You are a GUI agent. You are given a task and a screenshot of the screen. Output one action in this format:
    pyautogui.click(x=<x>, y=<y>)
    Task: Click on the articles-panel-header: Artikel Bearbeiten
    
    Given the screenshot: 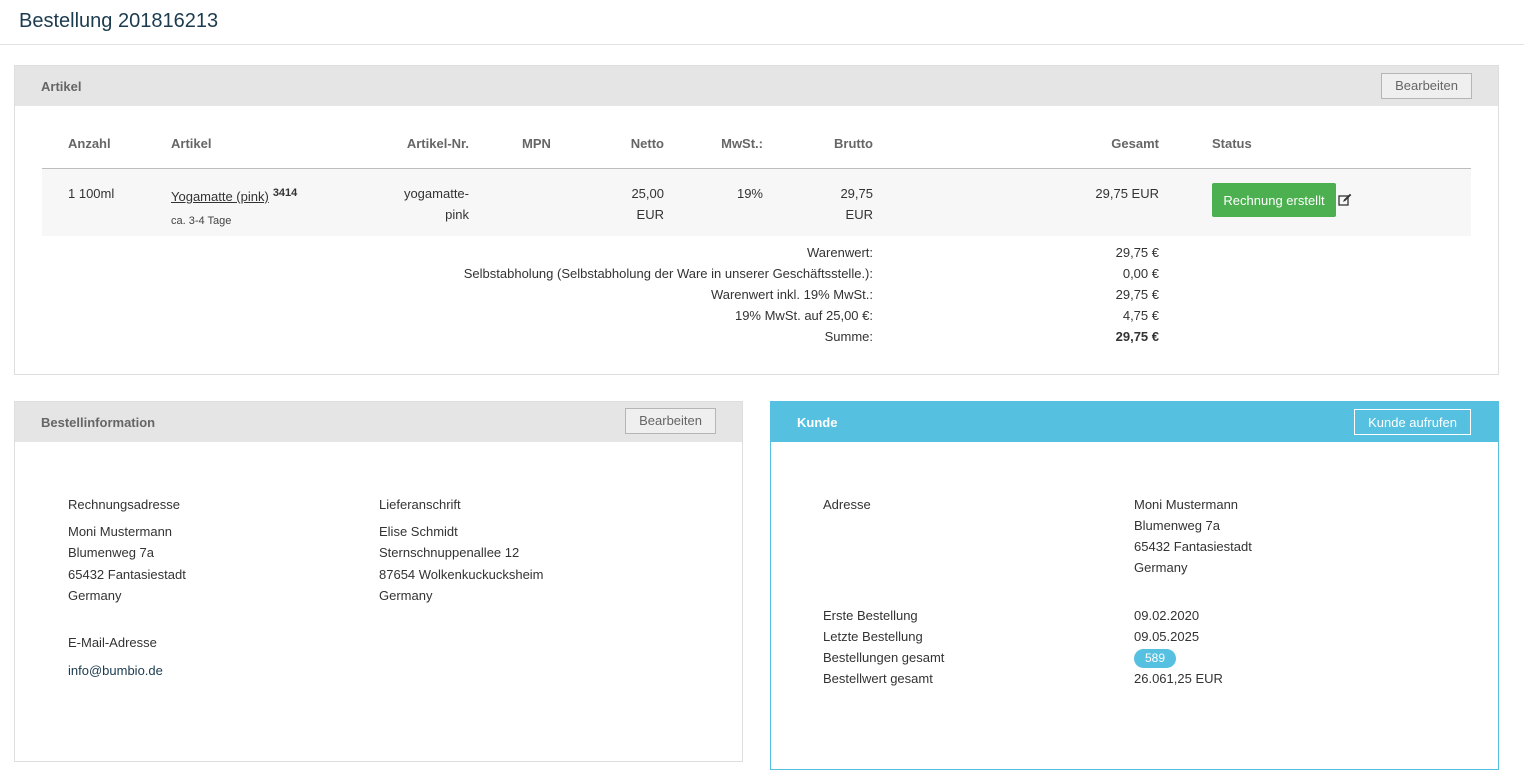 What is the action you would take?
    pyautogui.click(x=756, y=86)
    